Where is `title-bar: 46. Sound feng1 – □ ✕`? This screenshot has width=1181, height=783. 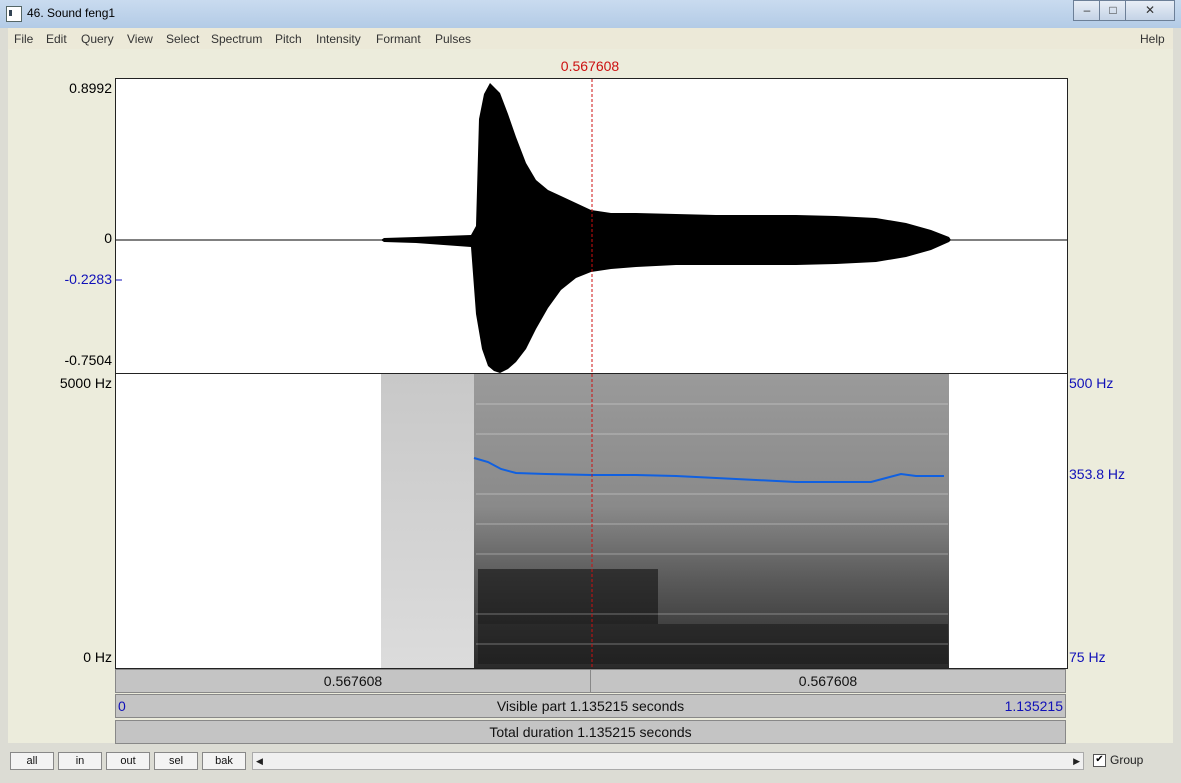
title-bar: 46. Sound feng1 – □ ✕ is located at coordinates (590, 14).